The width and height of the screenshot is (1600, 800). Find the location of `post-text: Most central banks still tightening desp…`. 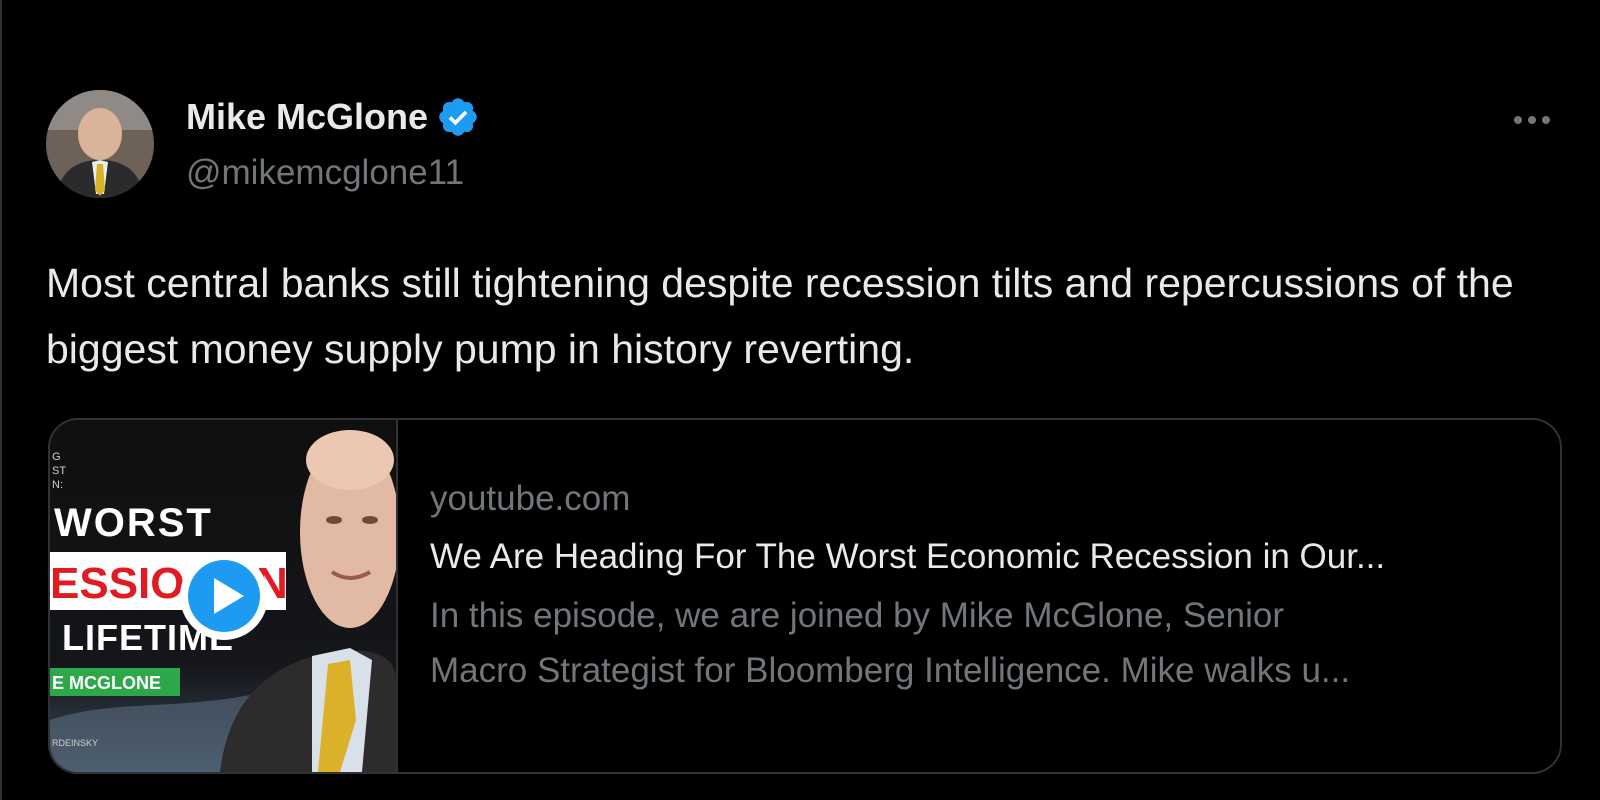

post-text: Most central banks still tightening desp… is located at coordinates (780, 316).